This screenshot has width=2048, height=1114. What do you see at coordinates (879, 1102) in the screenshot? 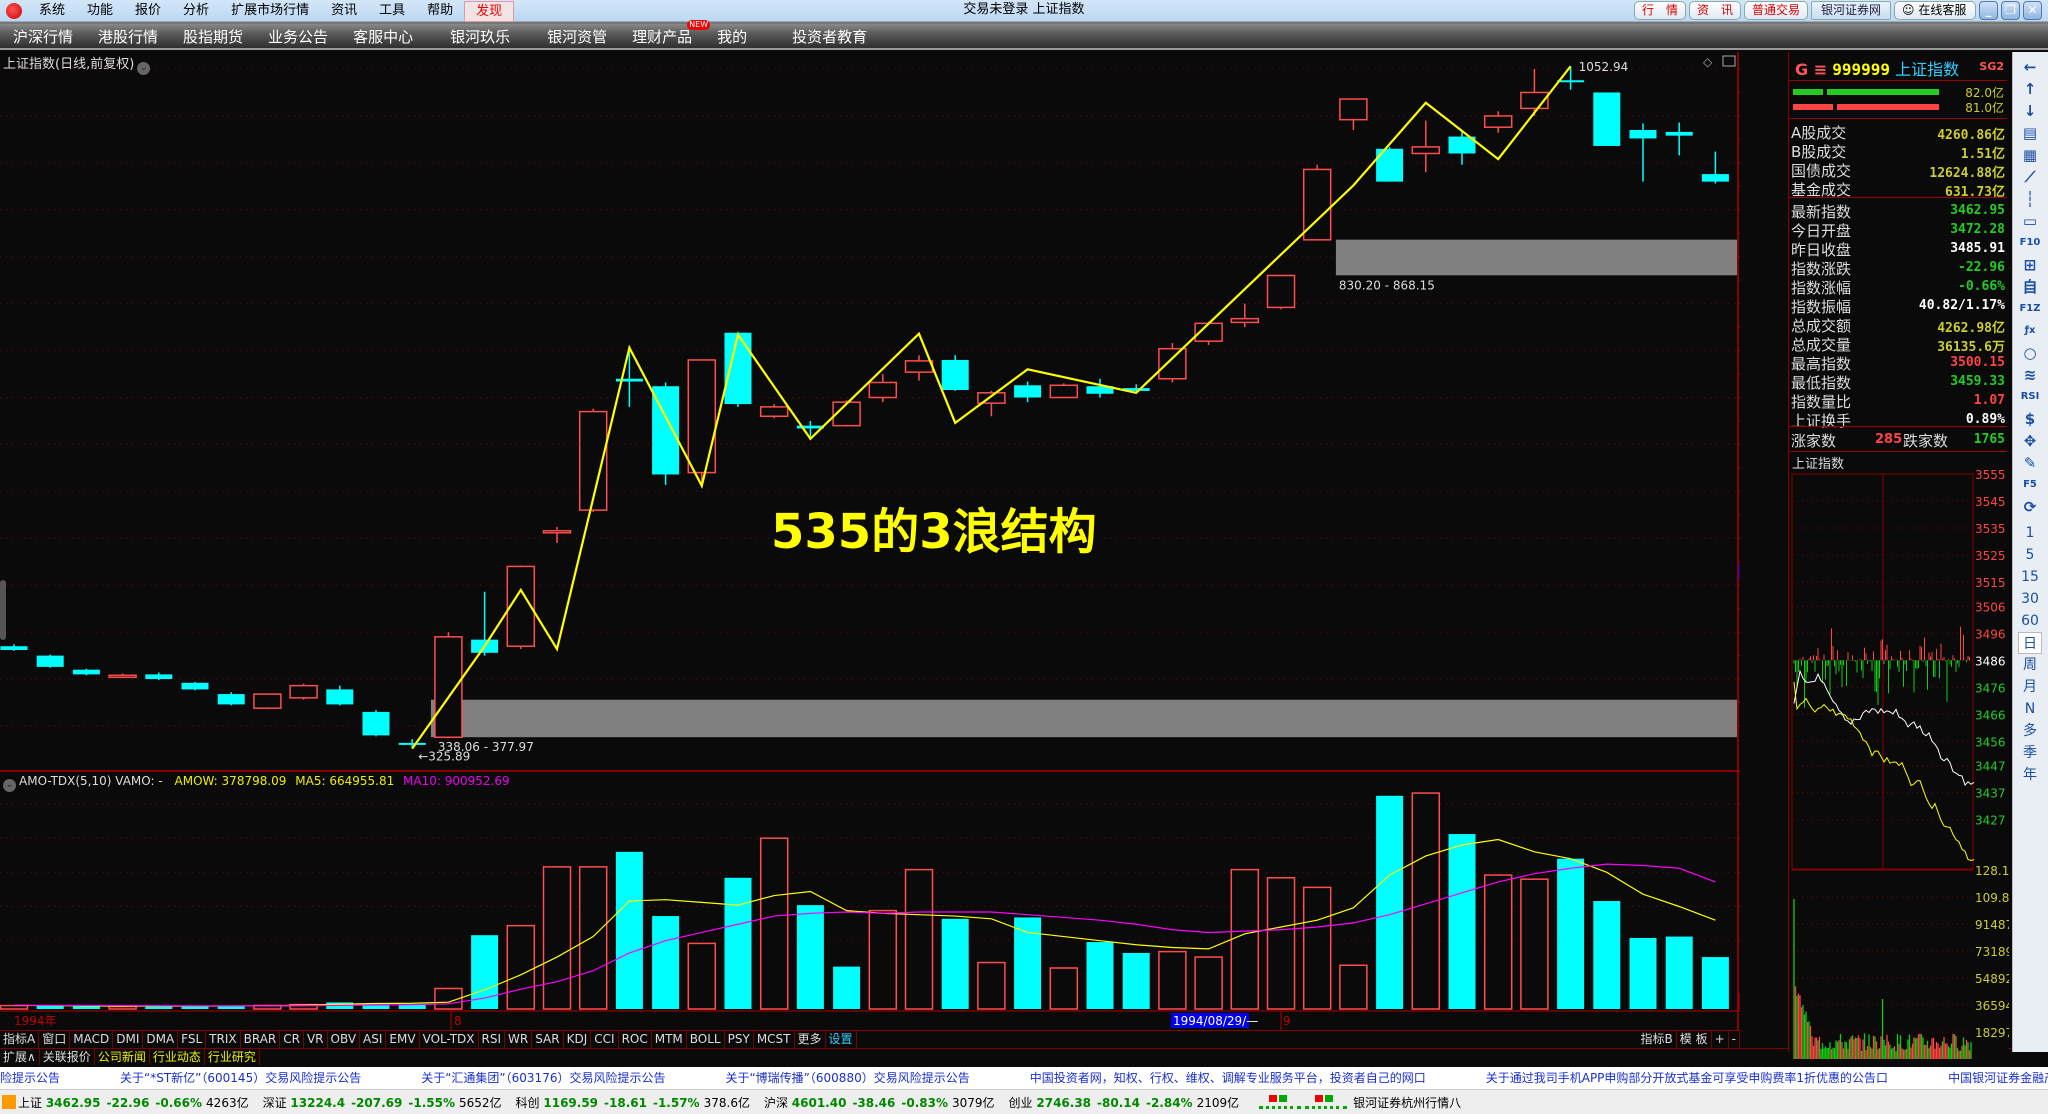
I see `market-index: 沪深 4601.40 -38.46 -0.83% 3079亿` at bounding box center [879, 1102].